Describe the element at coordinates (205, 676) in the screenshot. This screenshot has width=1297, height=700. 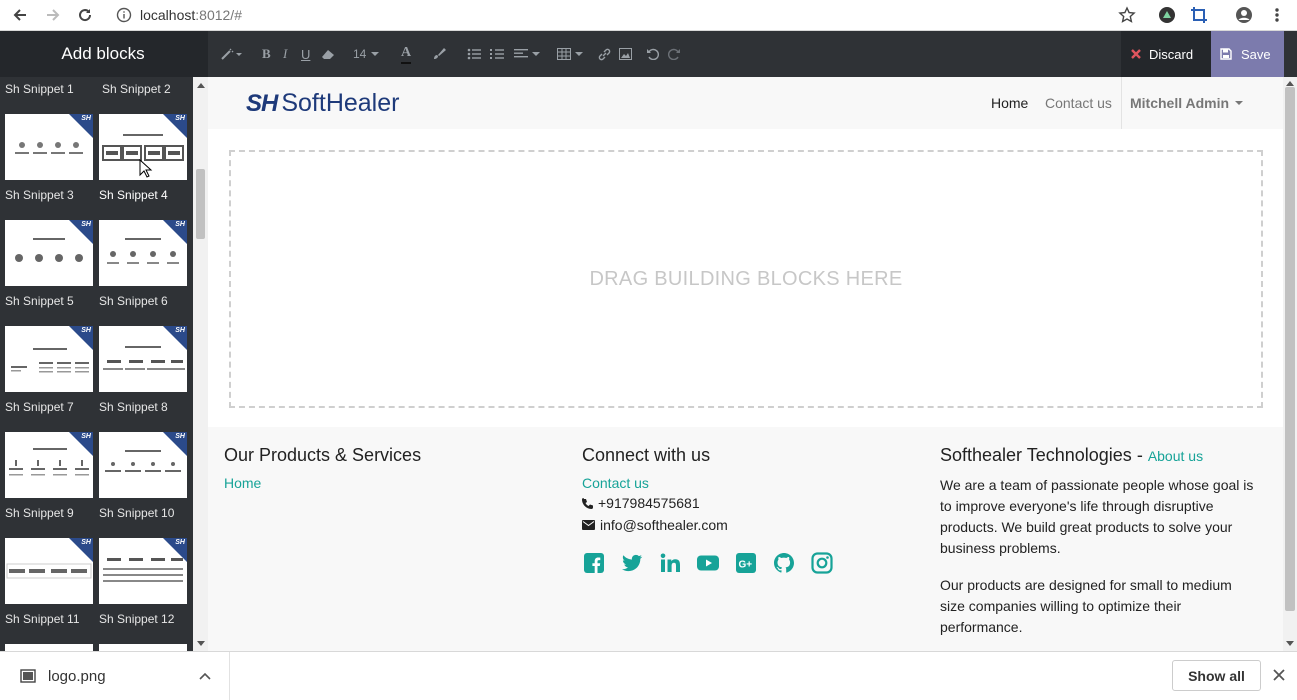
I see `chevron-up-icon` at that location.